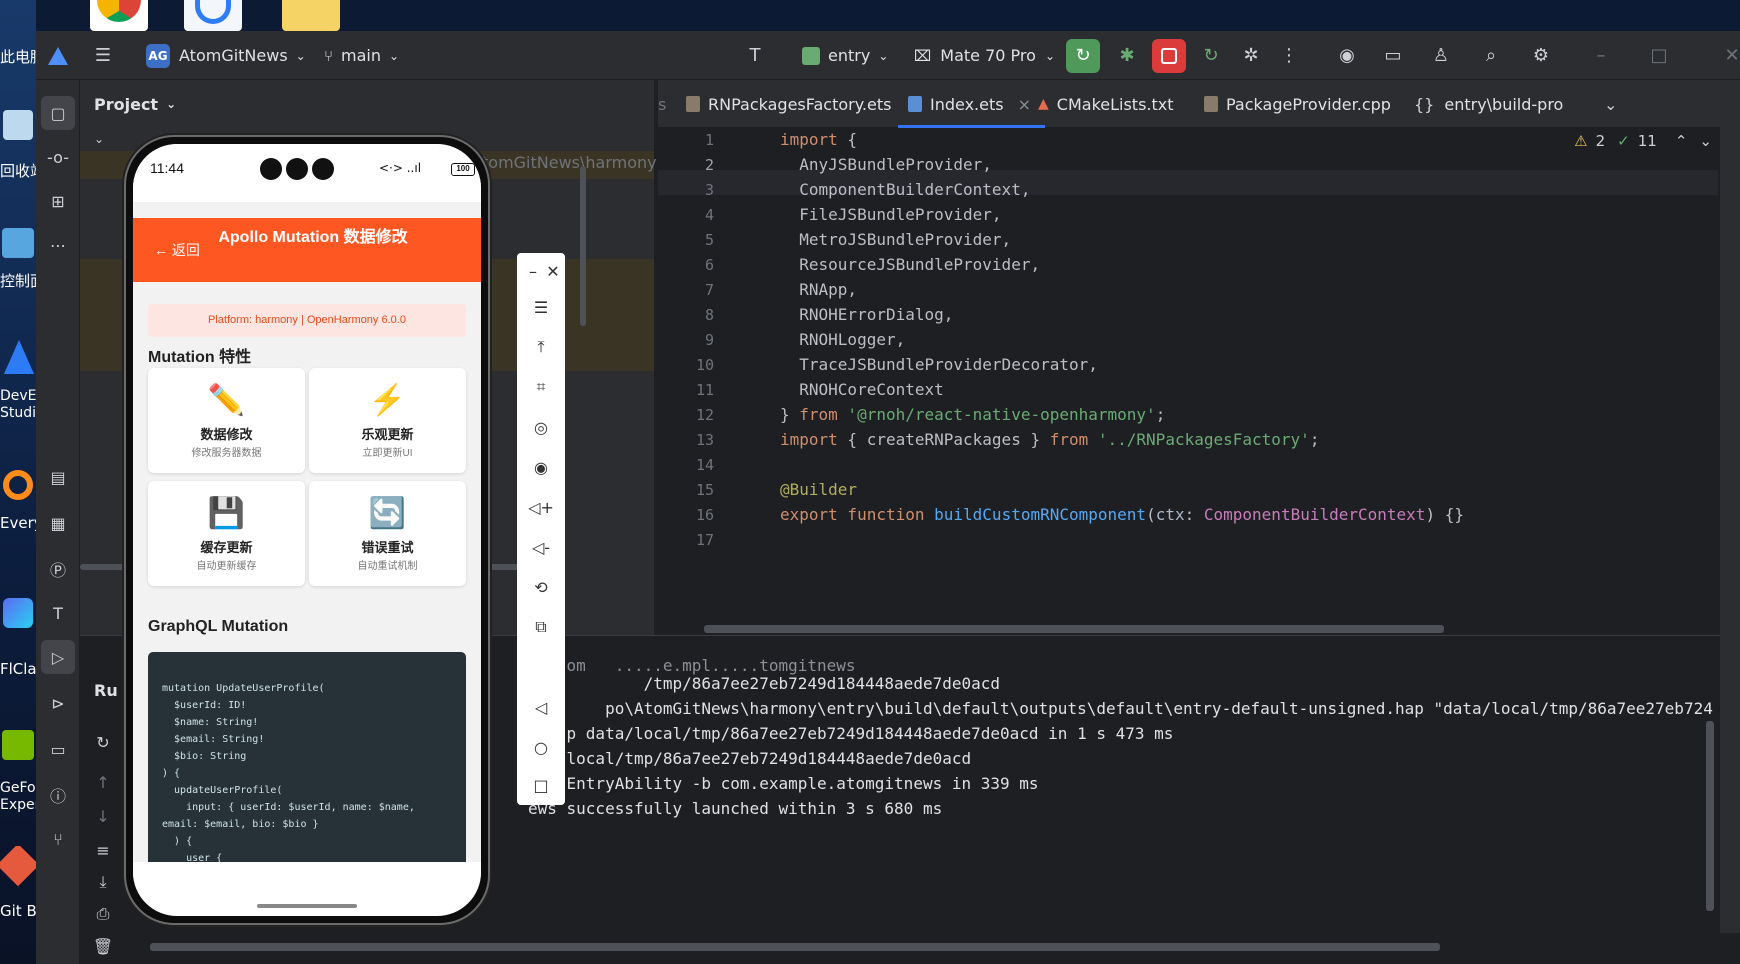 This screenshot has width=1740, height=964. Describe the element at coordinates (177, 250) in the screenshot. I see `back-button: ← 返回` at that location.